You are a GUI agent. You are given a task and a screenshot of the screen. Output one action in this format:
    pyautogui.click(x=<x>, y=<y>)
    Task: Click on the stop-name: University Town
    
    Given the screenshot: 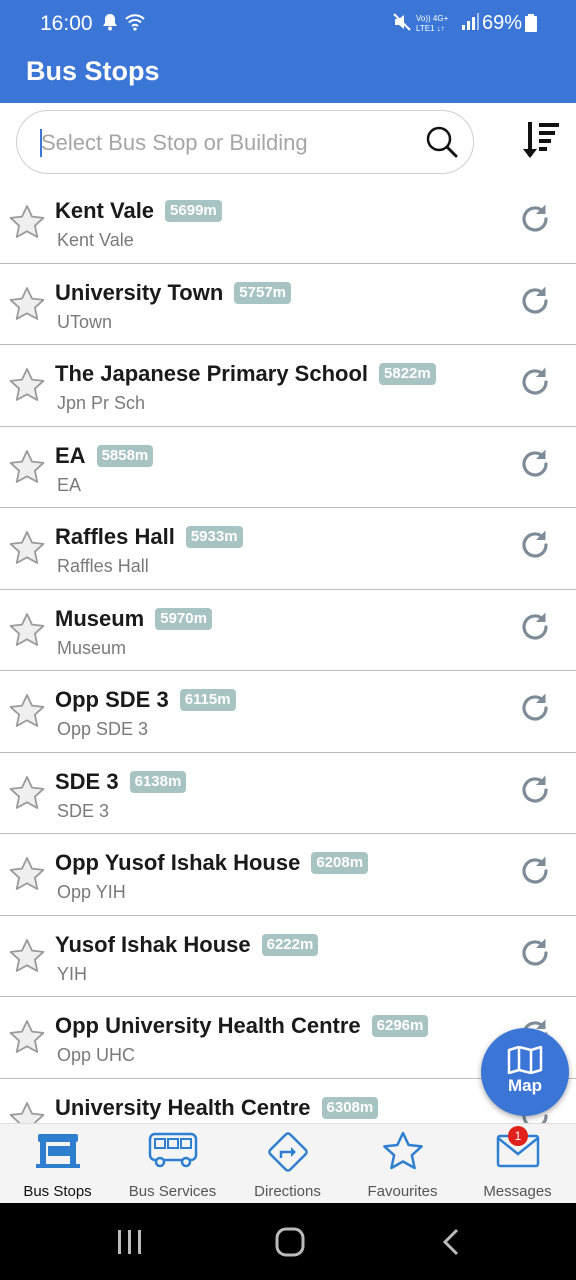 What is the action you would take?
    pyautogui.click(x=139, y=292)
    